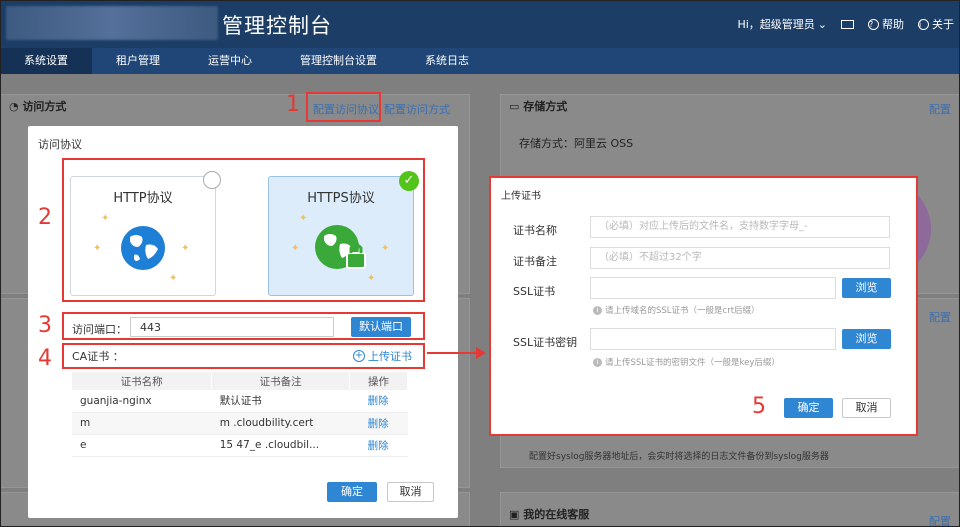 The height and width of the screenshot is (527, 960). What do you see at coordinates (45, 358) in the screenshot?
I see `annotation-number-4: 4` at bounding box center [45, 358].